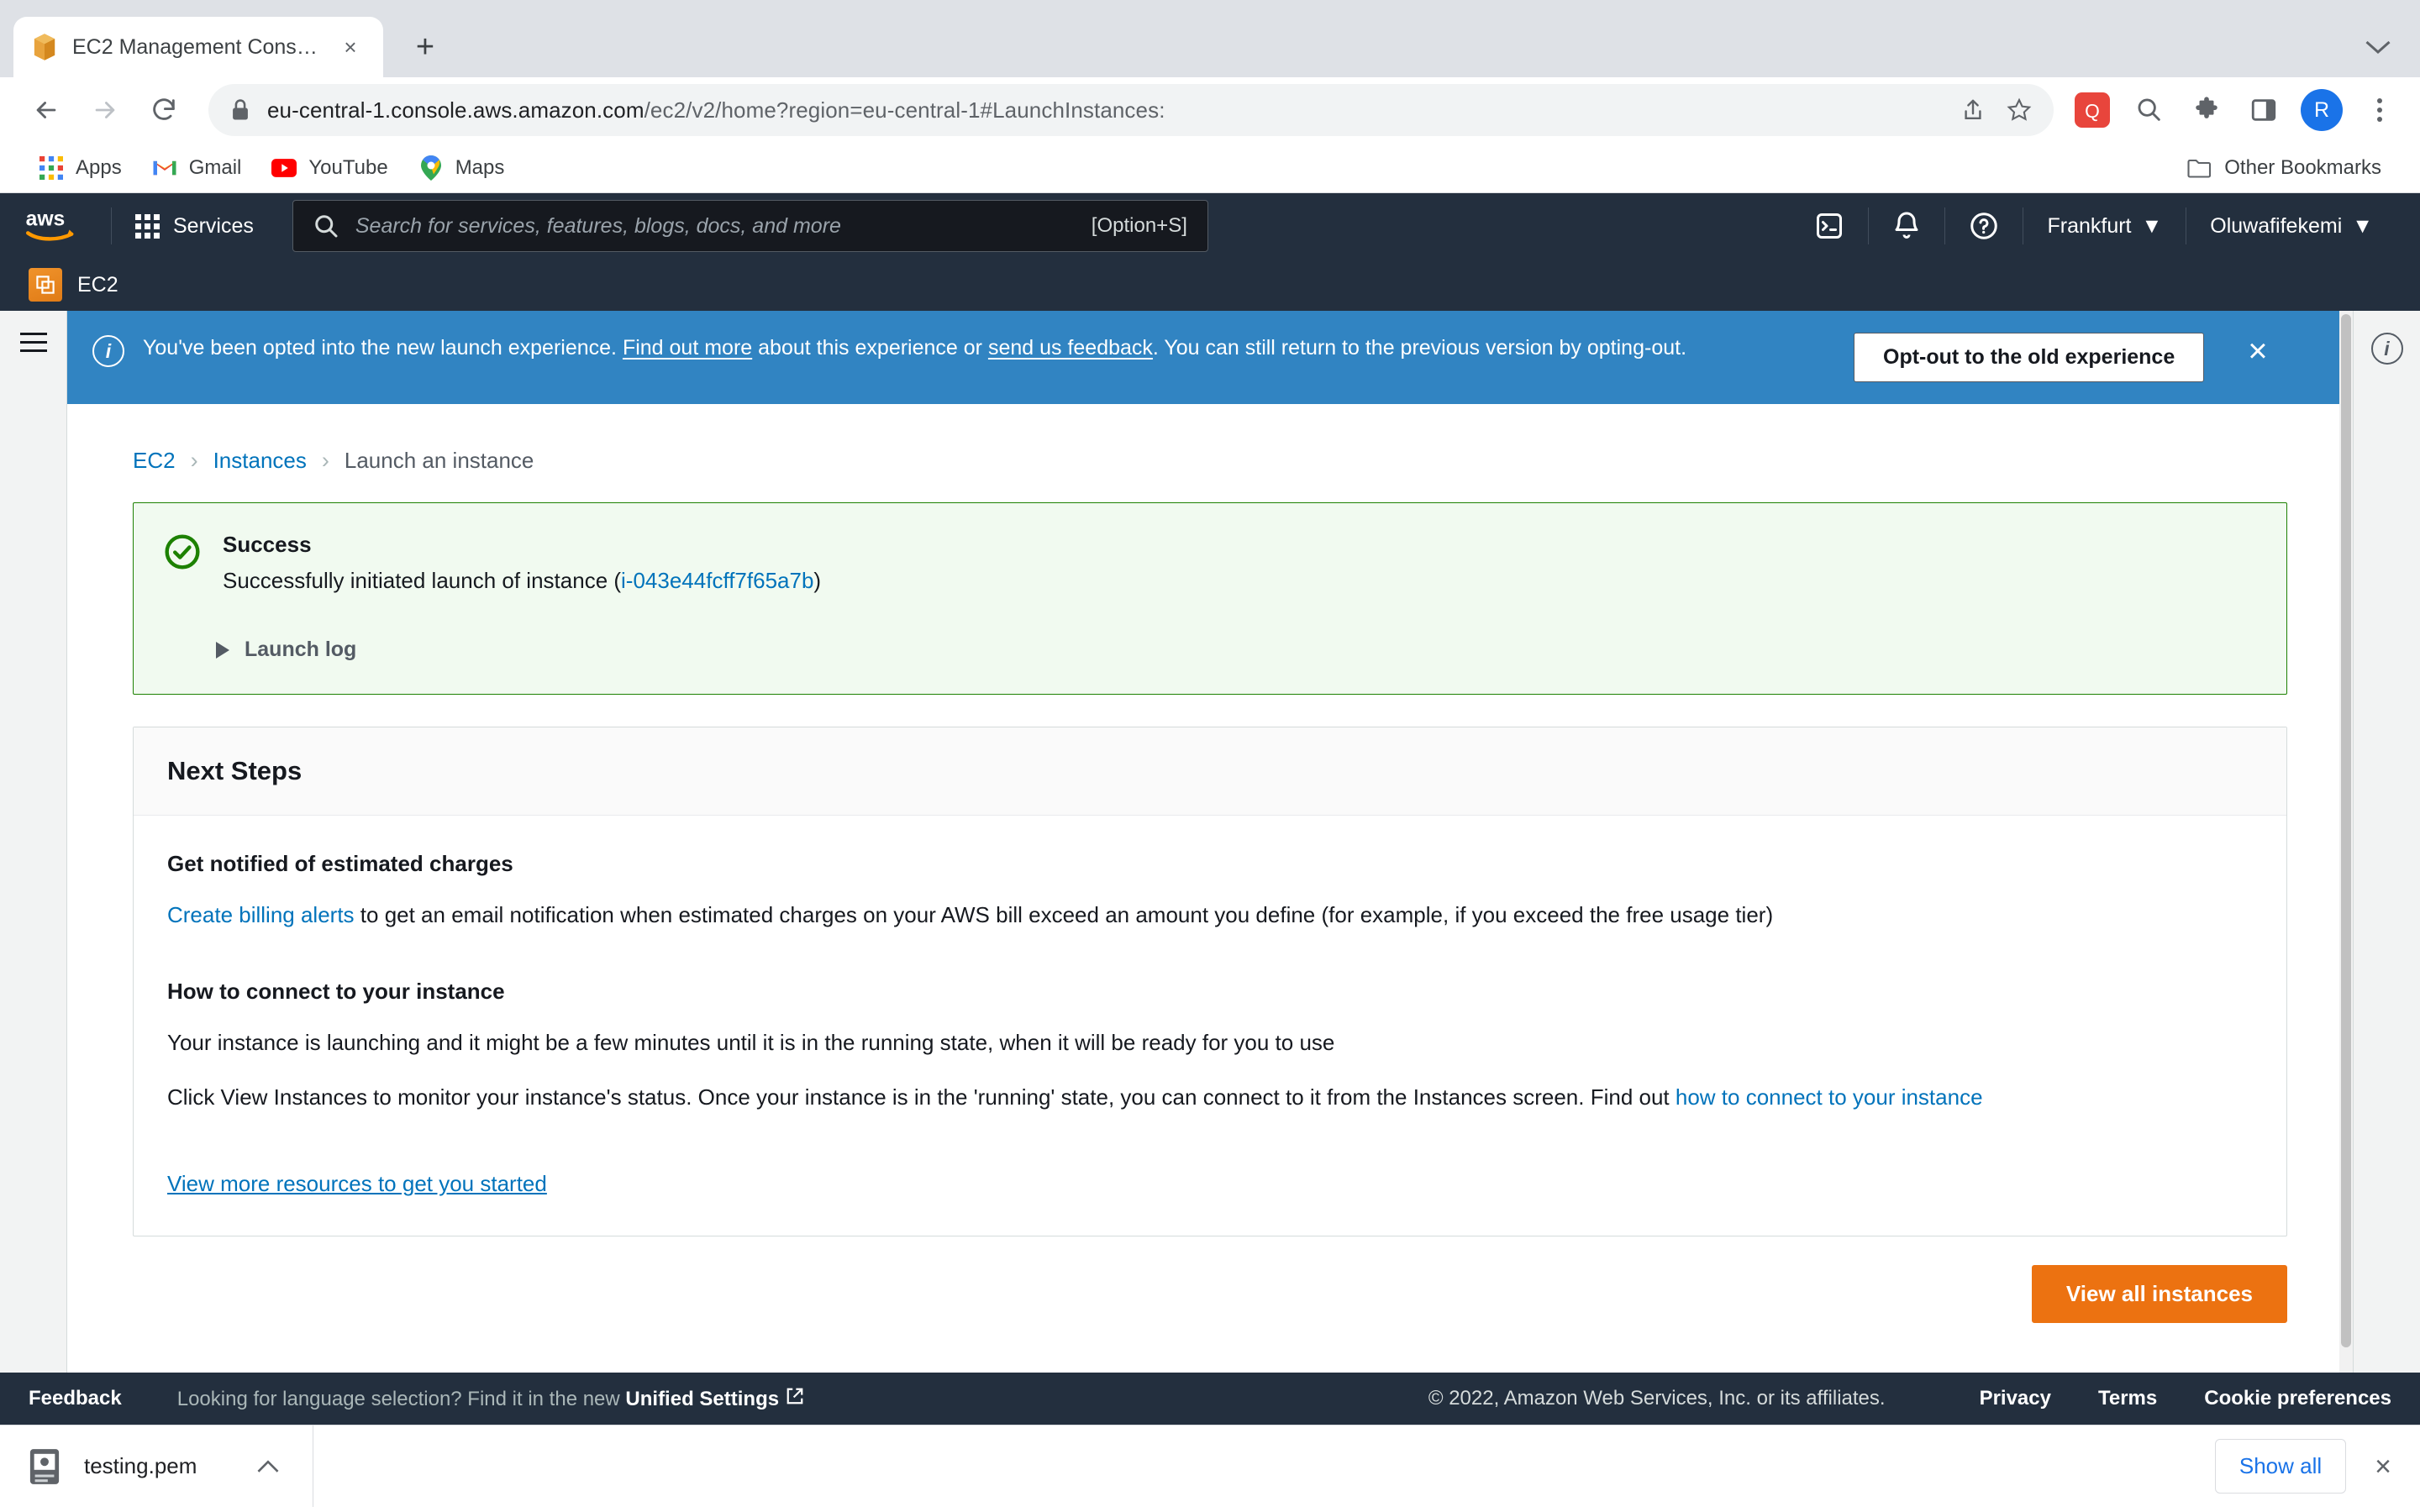 The image size is (2420, 1512). Describe the element at coordinates (154, 461) in the screenshot. I see `breadcrumb-item-ec2: EC2` at that location.